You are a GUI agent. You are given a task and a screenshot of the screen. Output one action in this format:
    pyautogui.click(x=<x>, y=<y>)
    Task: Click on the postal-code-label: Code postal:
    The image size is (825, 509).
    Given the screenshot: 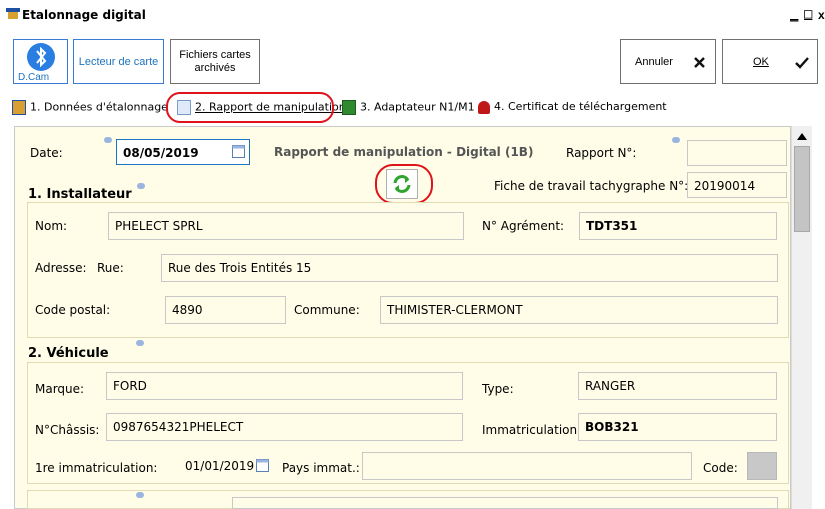 What is the action you would take?
    pyautogui.click(x=73, y=310)
    